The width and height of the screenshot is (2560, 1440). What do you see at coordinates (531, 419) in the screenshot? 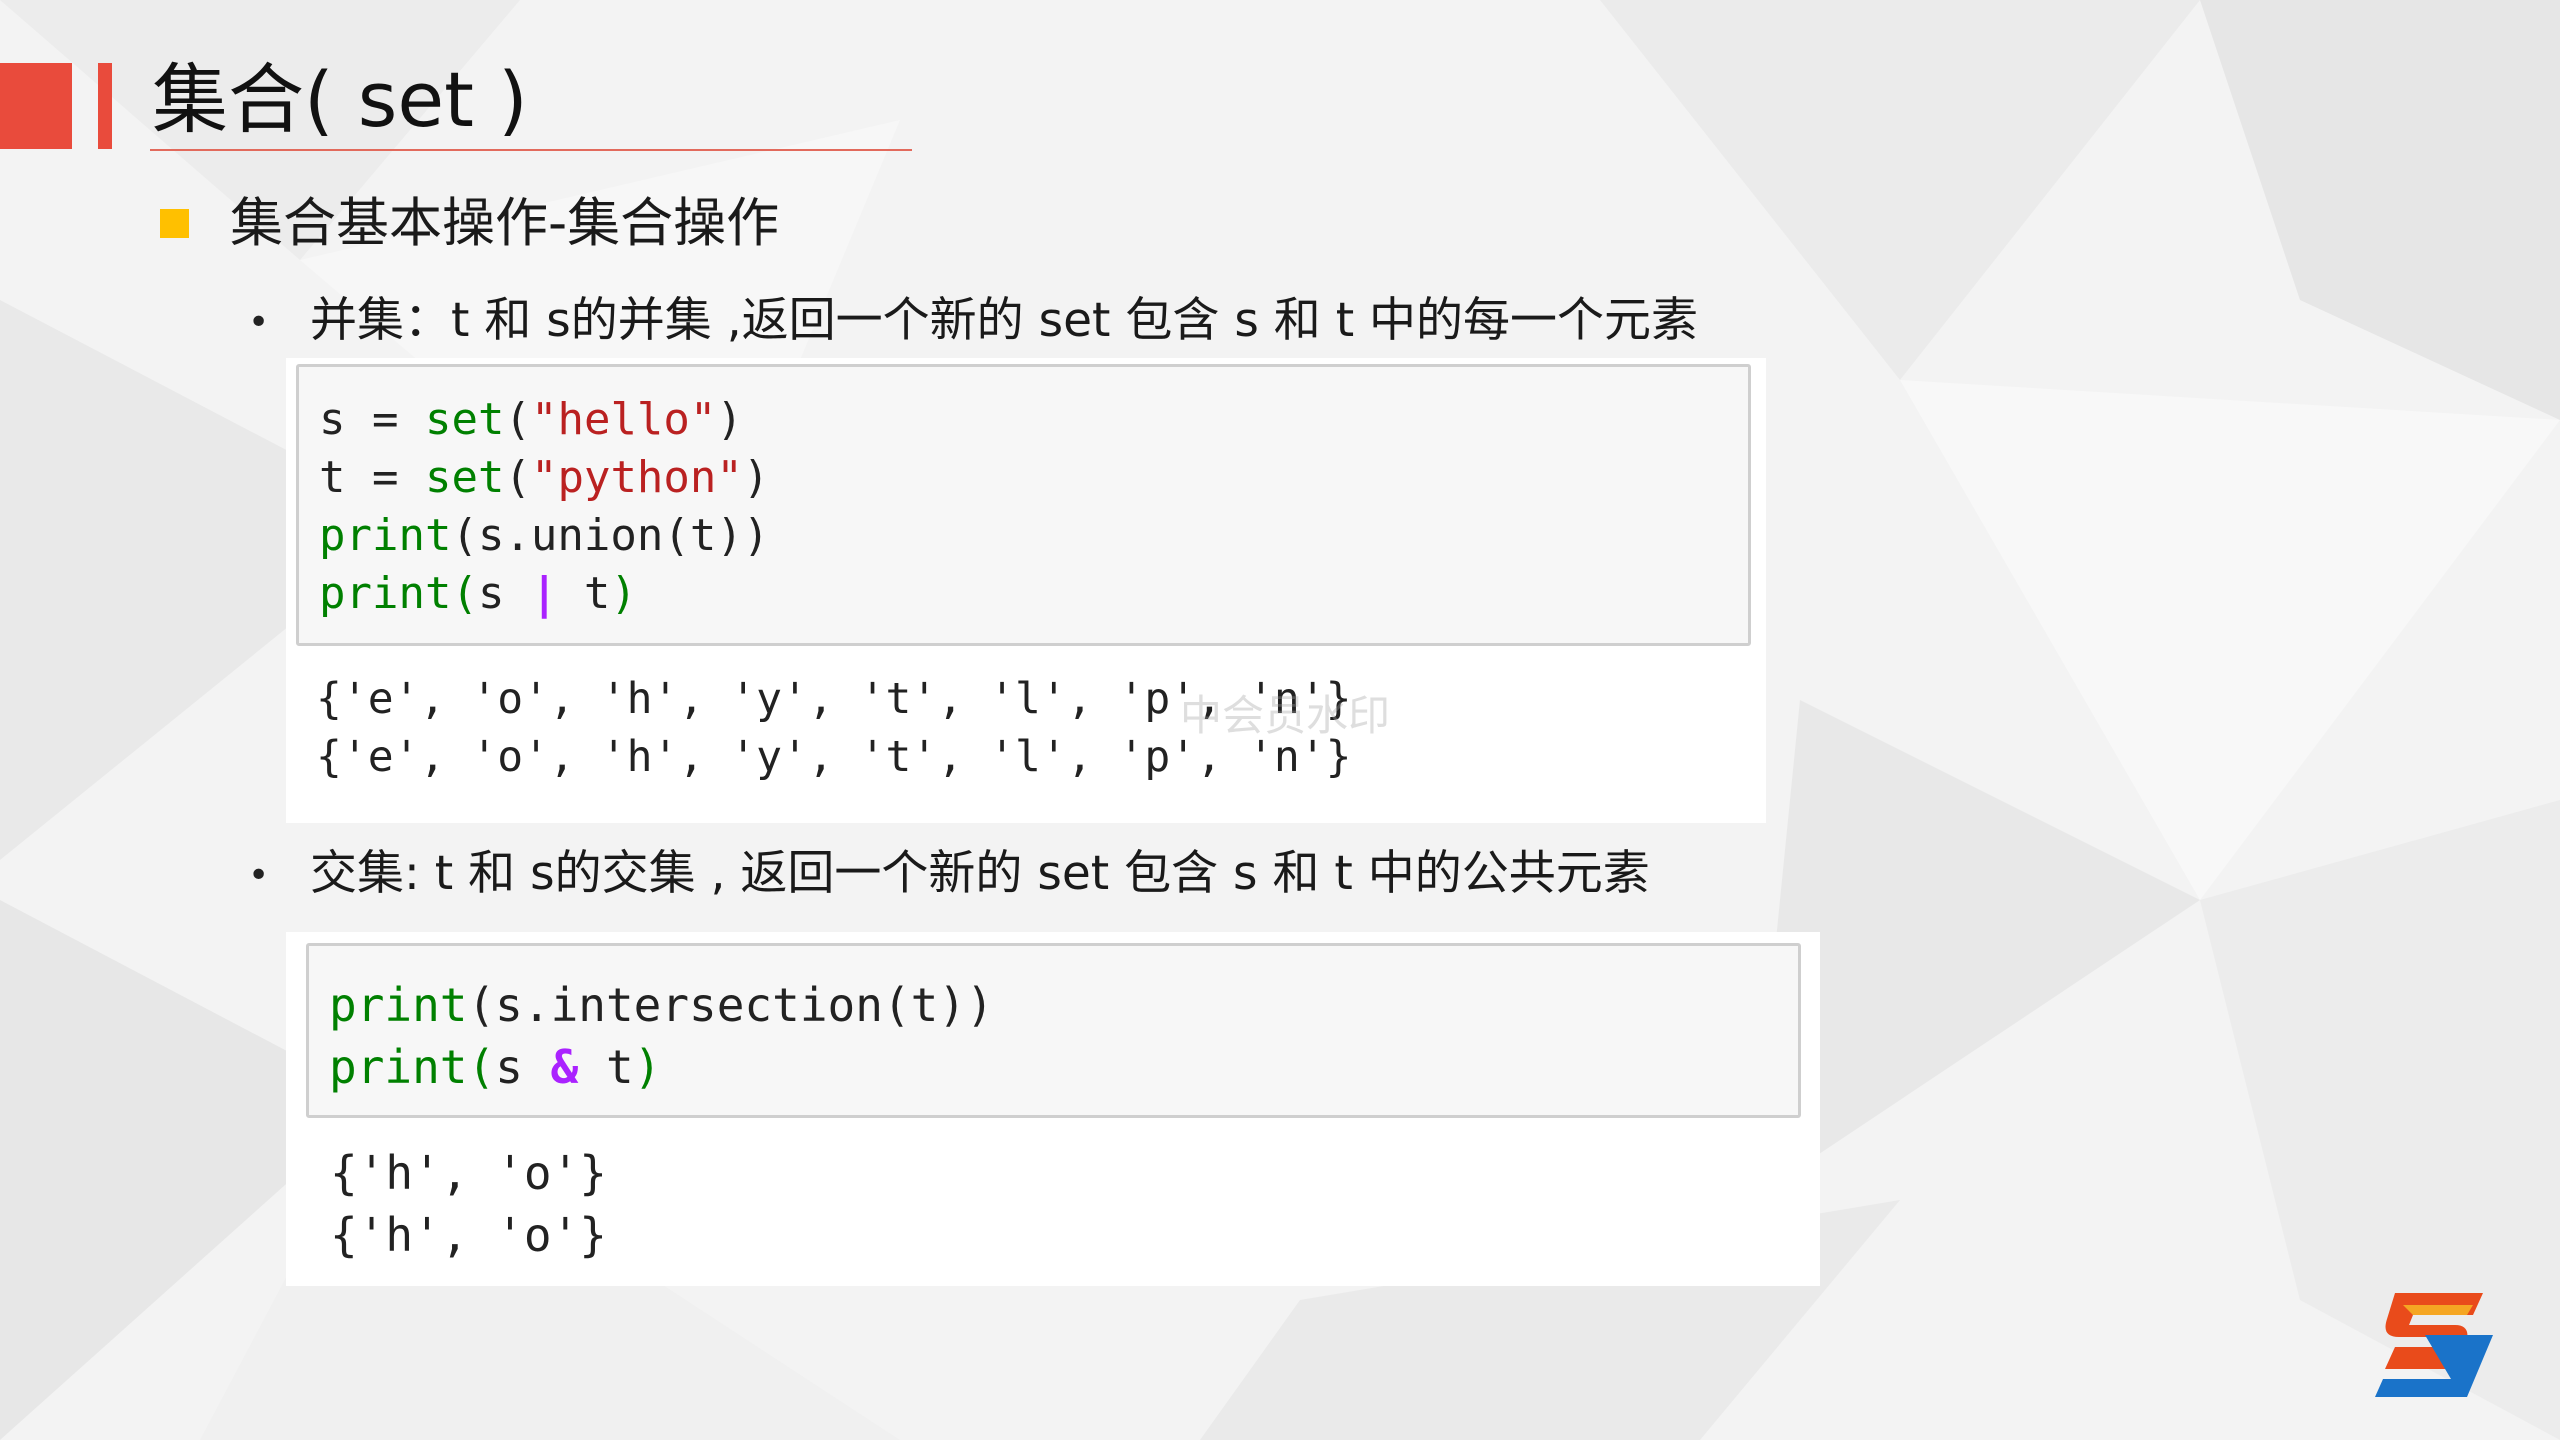
I see `code-line: s = set("hello")` at bounding box center [531, 419].